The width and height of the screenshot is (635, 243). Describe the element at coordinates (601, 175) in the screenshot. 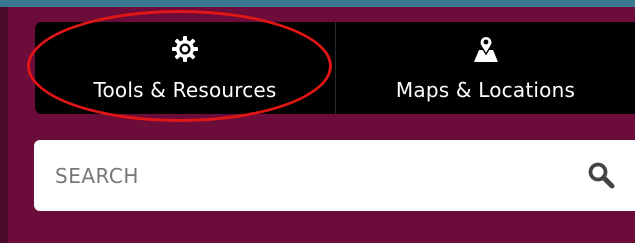

I see `search-icon` at that location.